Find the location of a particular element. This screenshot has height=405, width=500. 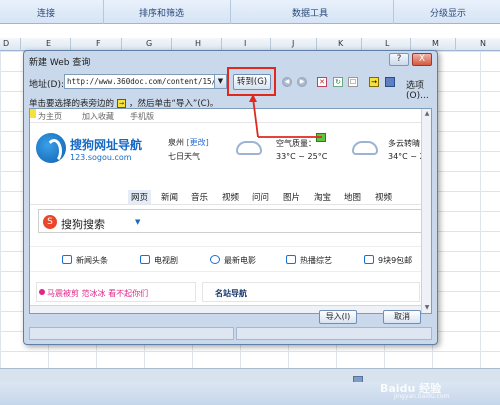

annotation-arrow is located at coordinates (285, 116).